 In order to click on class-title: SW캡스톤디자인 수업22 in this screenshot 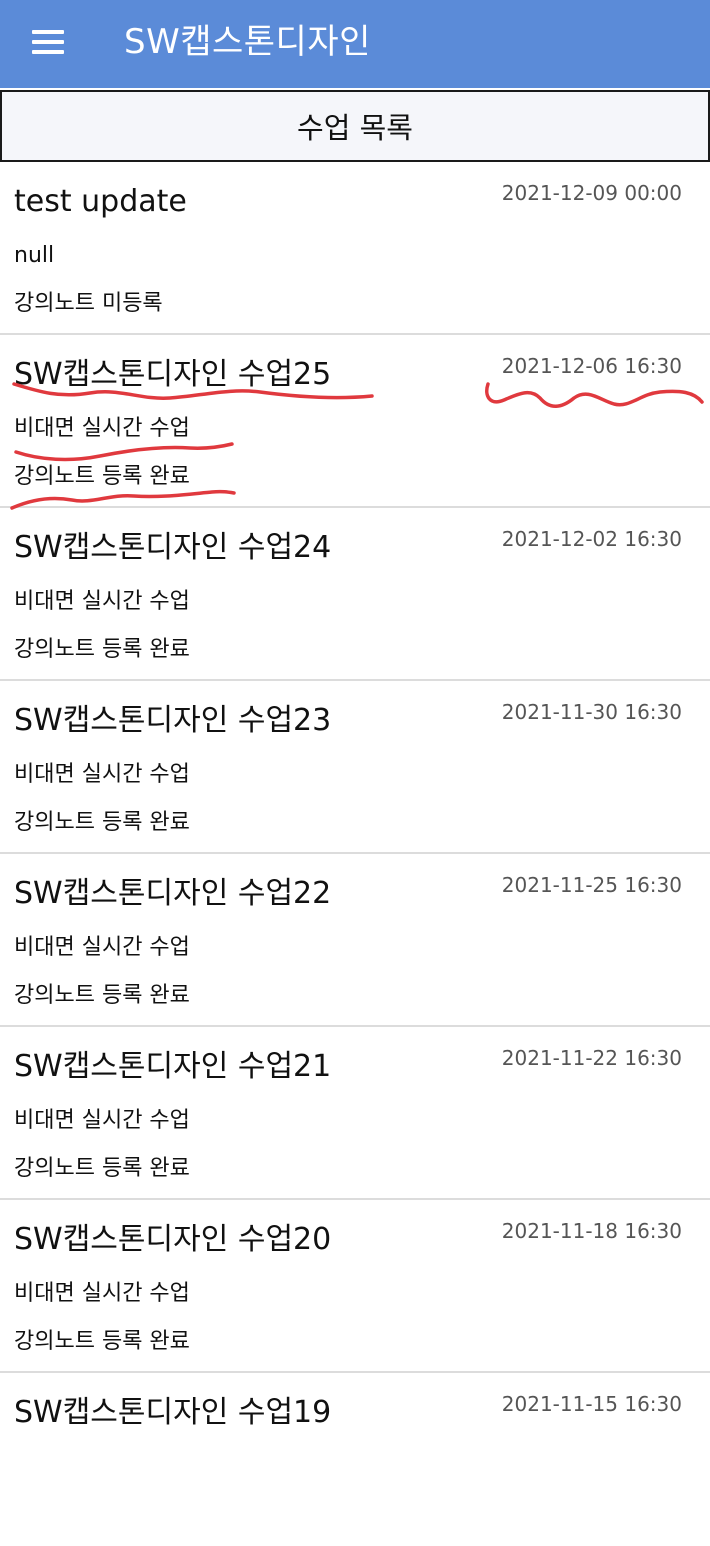, I will do `click(173, 893)`.